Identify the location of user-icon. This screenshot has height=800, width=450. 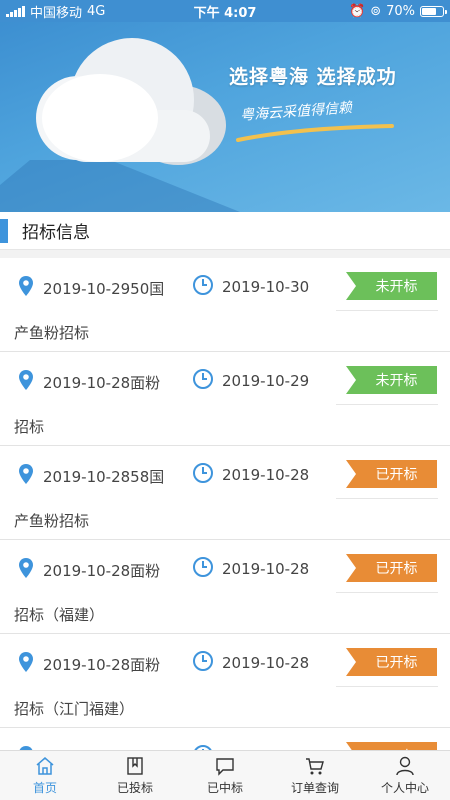
(405, 766).